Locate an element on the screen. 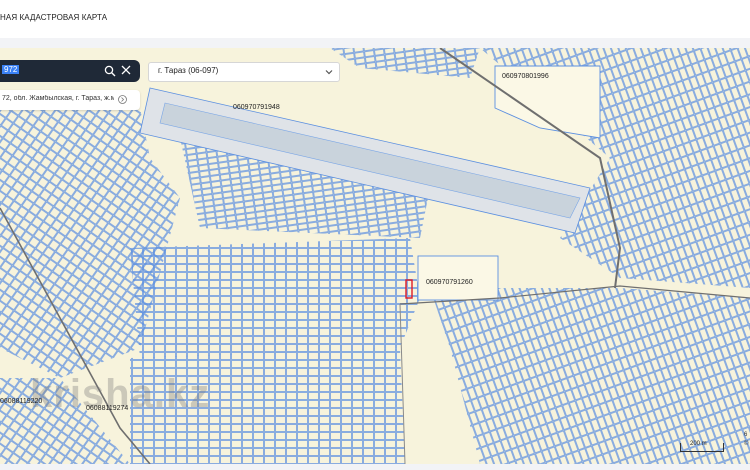  arrow-right-circle-icon is located at coordinates (122, 99).